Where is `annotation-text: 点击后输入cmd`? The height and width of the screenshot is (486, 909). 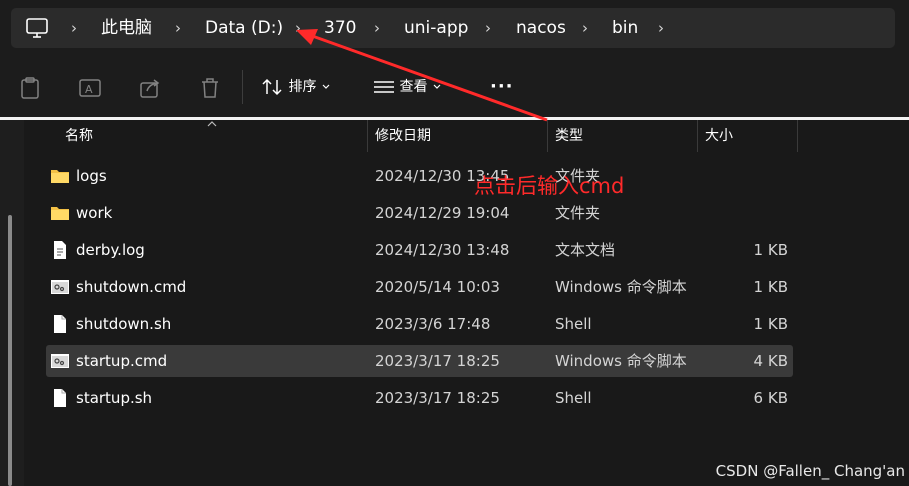 annotation-text: 点击后输入cmd is located at coordinates (549, 186).